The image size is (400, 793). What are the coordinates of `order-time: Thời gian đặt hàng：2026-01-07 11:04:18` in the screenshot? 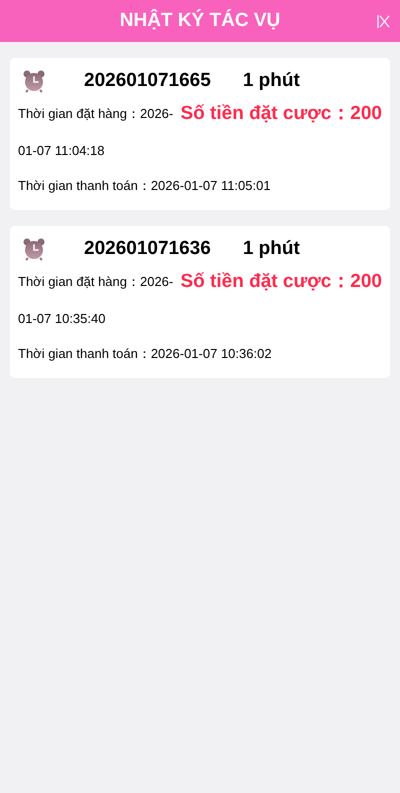 It's located at (96, 132).